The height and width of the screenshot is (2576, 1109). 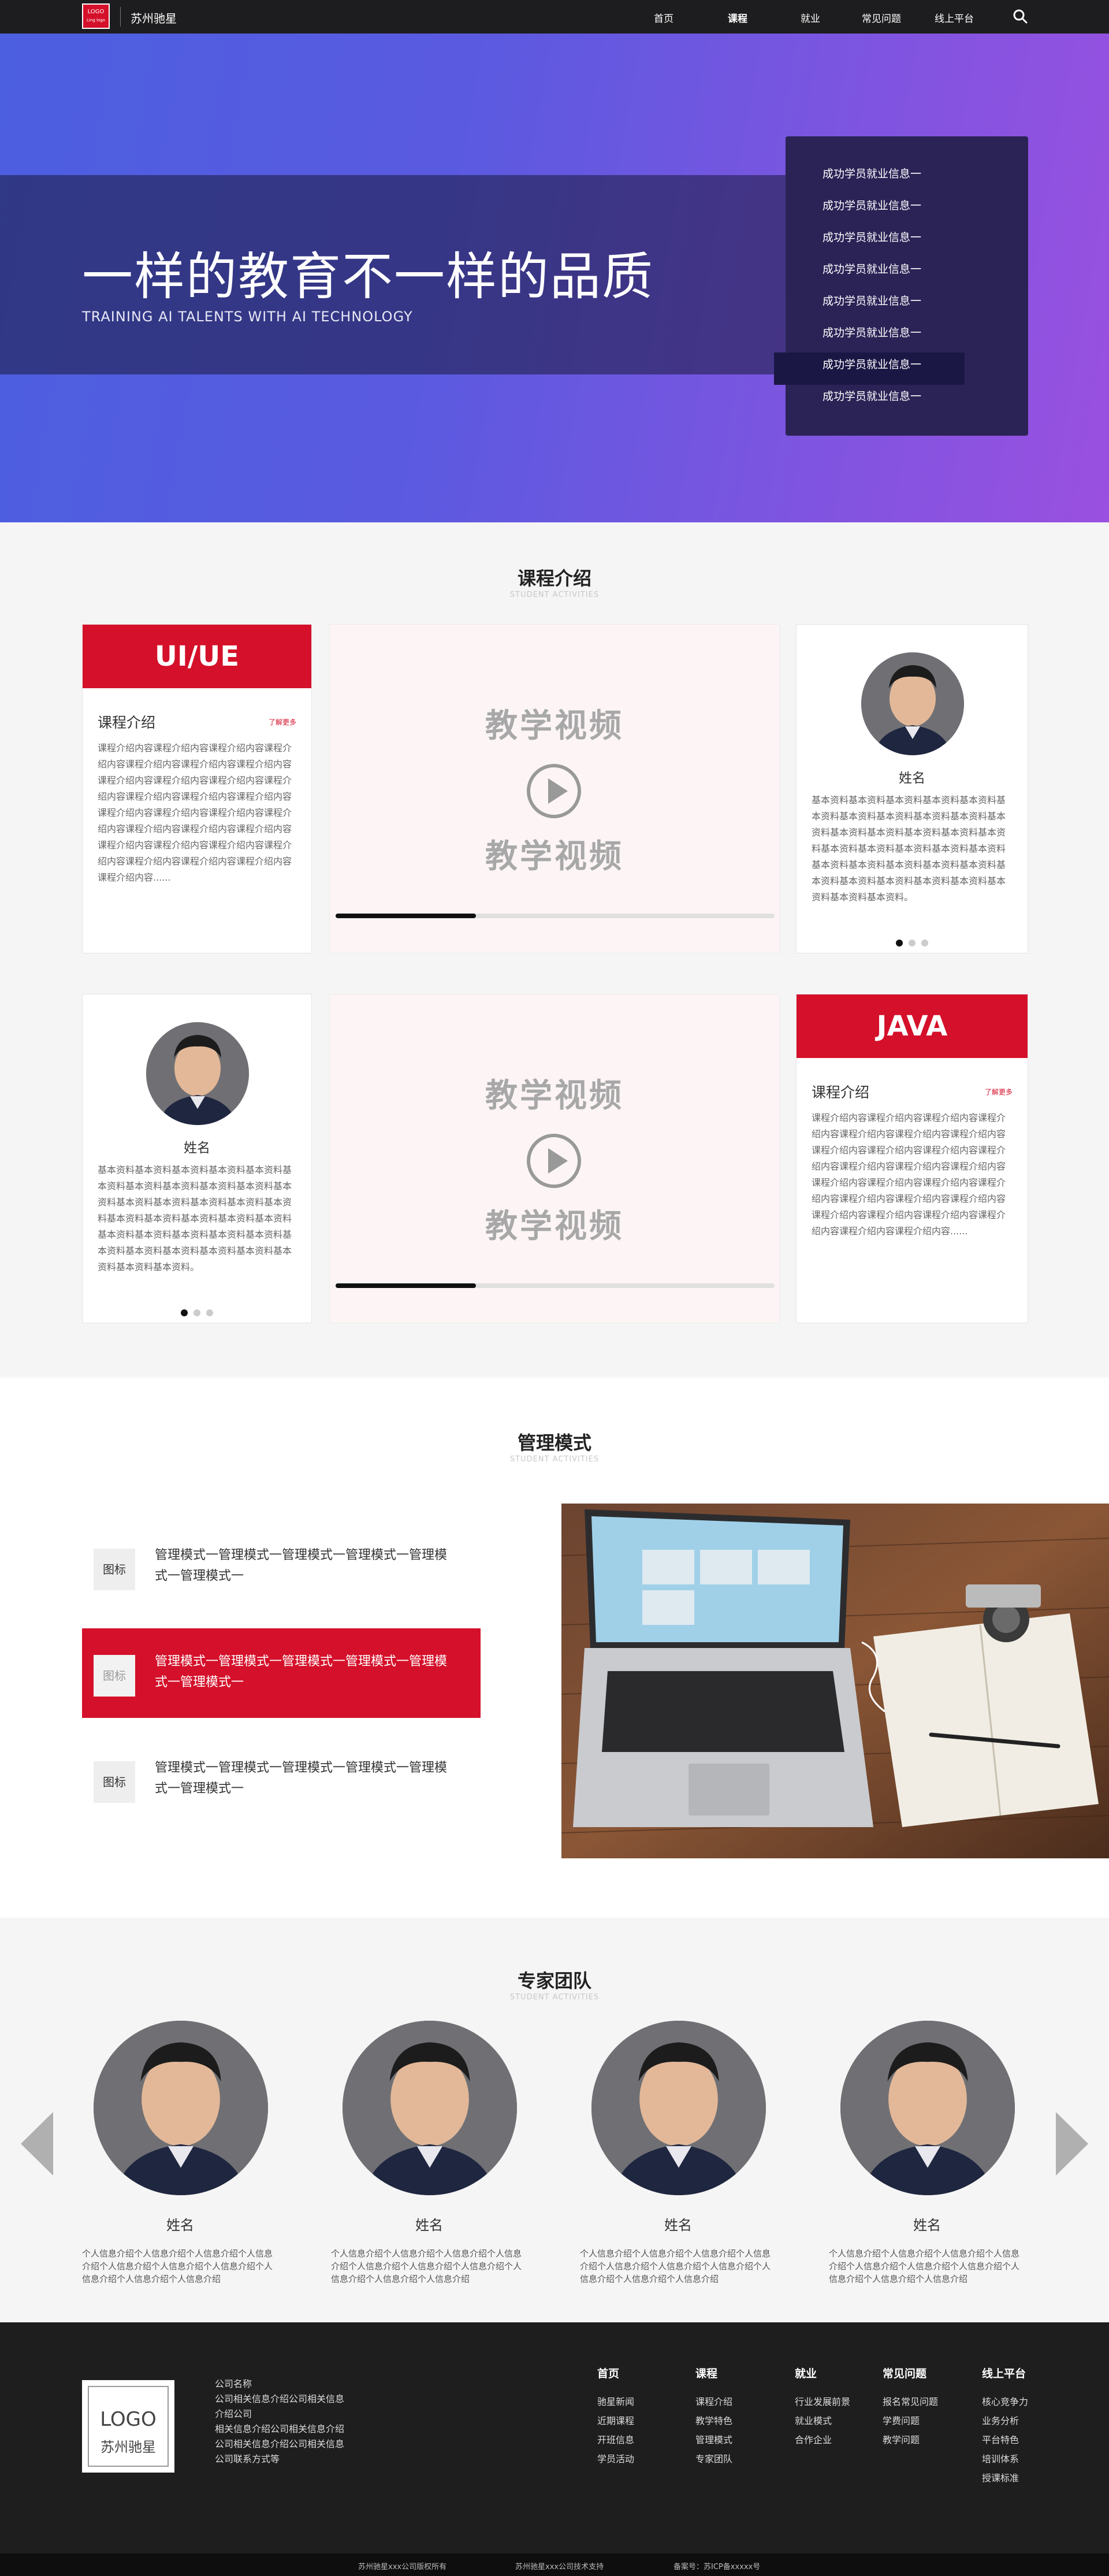 I want to click on news-item-active: 成功学员就业信息一, so click(x=872, y=332).